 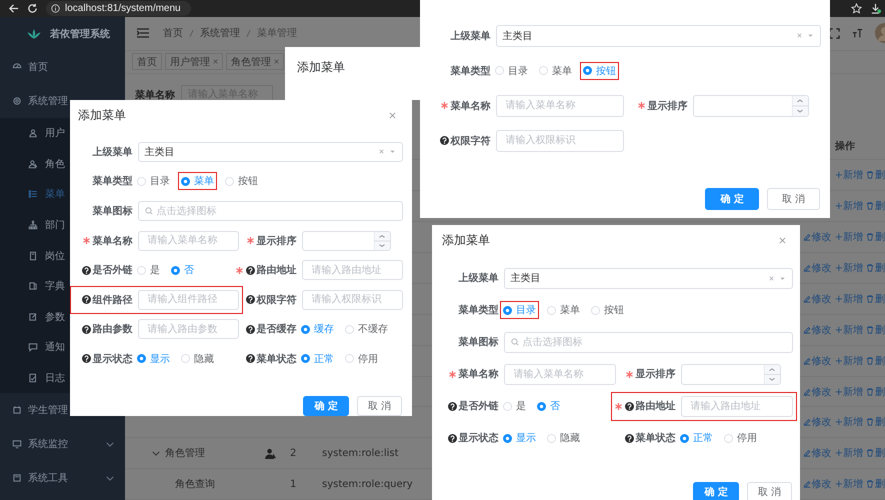 I want to click on tab: 首页, so click(x=147, y=61).